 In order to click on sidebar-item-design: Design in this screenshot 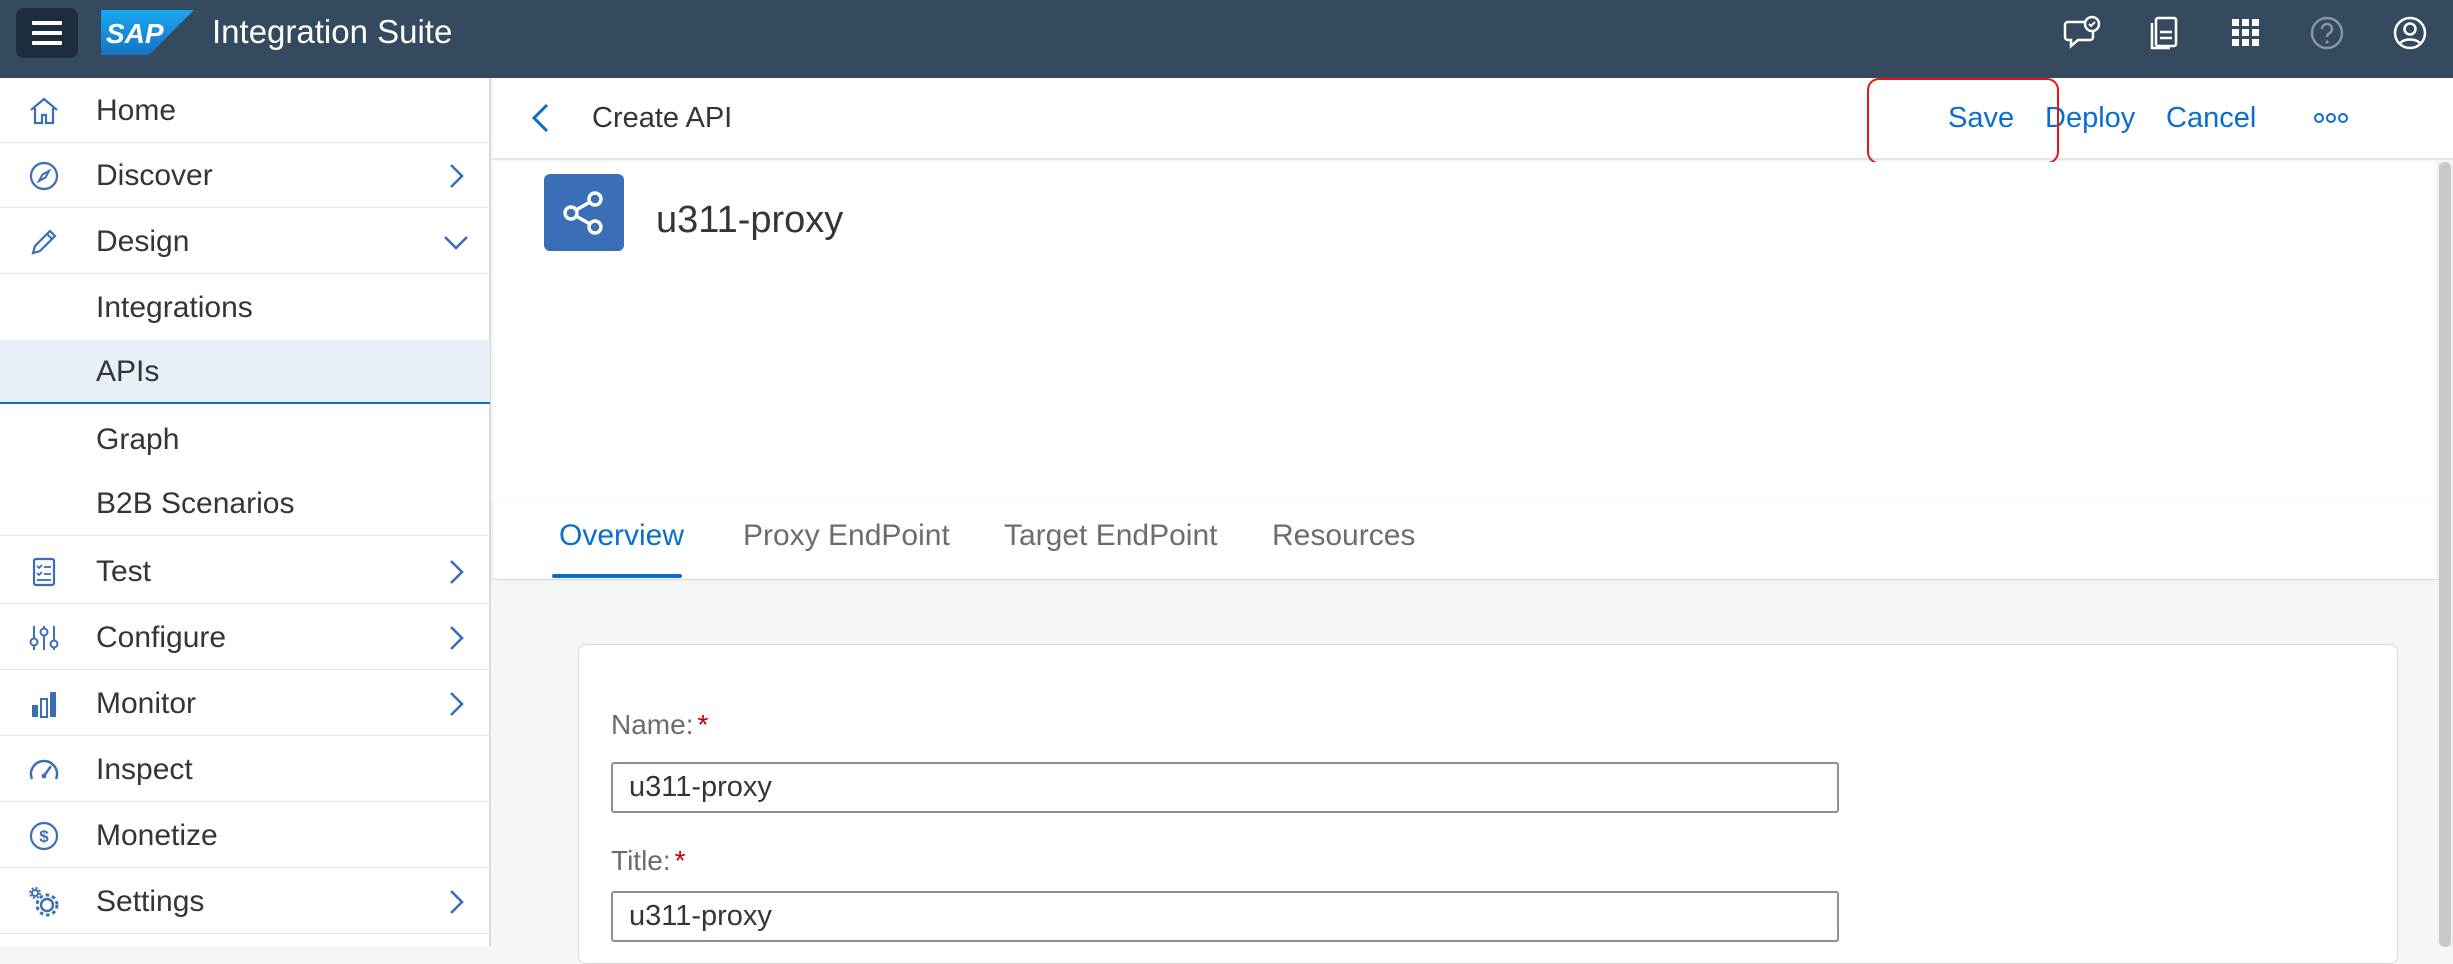, I will do `click(245, 241)`.